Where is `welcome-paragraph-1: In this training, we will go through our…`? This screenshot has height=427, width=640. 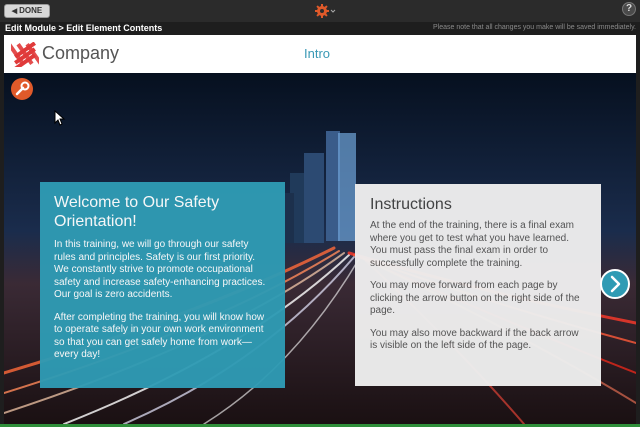
welcome-paragraph-1: In this training, we will go through our… is located at coordinates (160, 269).